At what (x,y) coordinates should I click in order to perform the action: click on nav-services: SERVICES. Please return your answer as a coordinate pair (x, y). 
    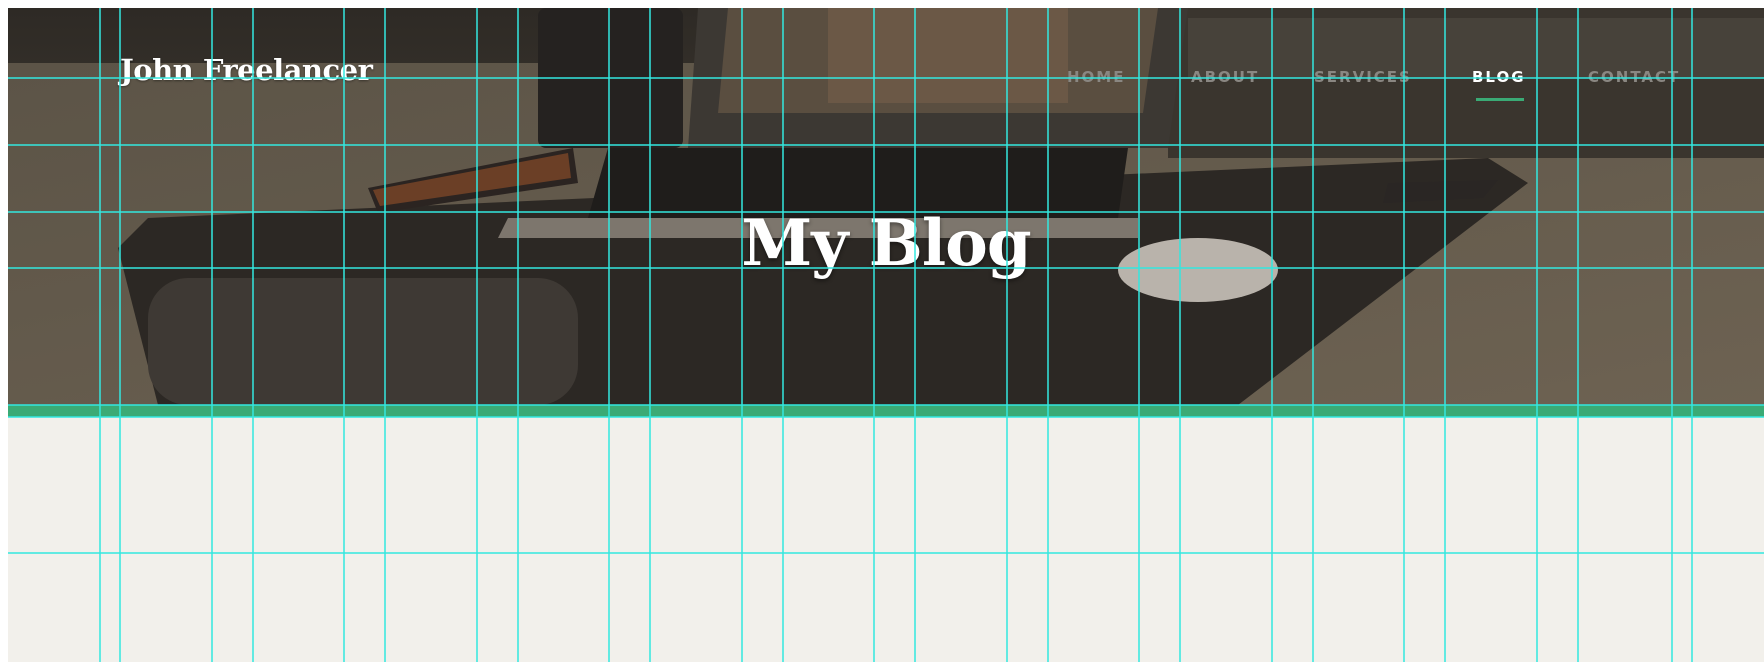
    Looking at the image, I should click on (1363, 77).